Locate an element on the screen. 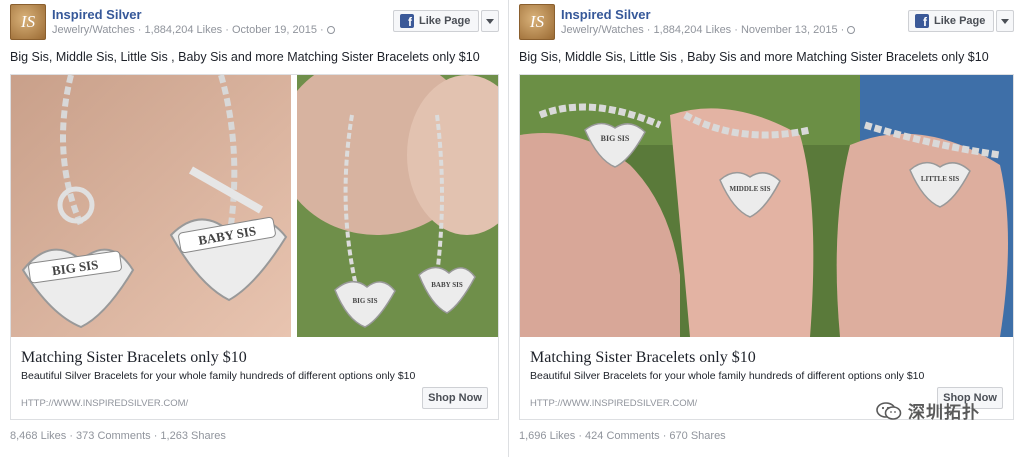  post-date: November 13, 2015 is located at coordinates (789, 30).